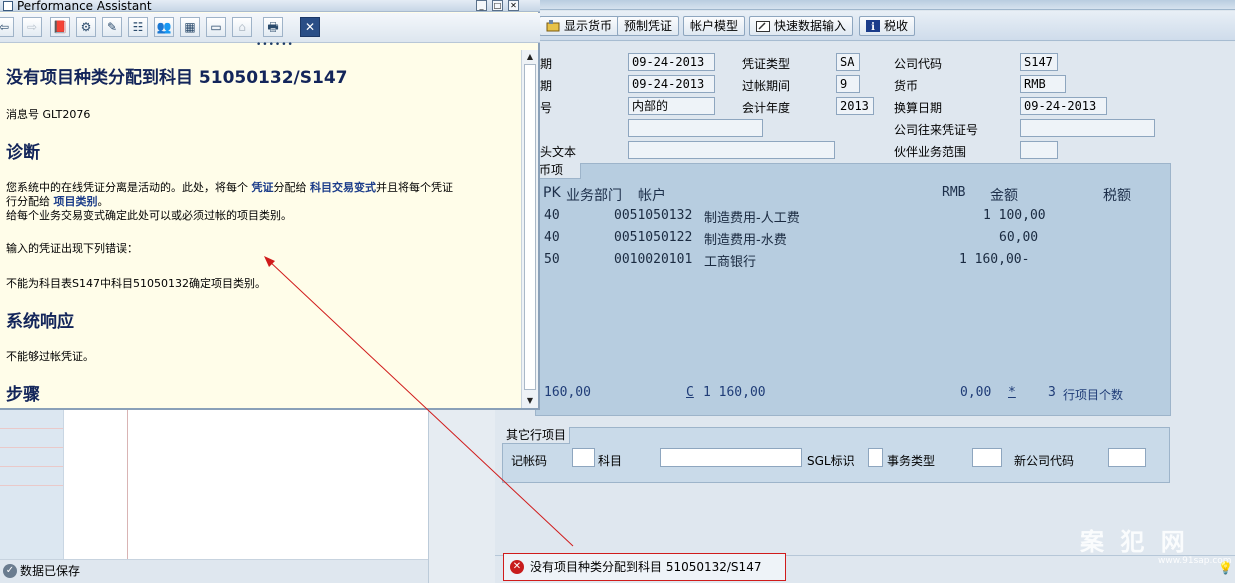 The image size is (1235, 583). I want to click on check-icon: ✓, so click(10, 571).